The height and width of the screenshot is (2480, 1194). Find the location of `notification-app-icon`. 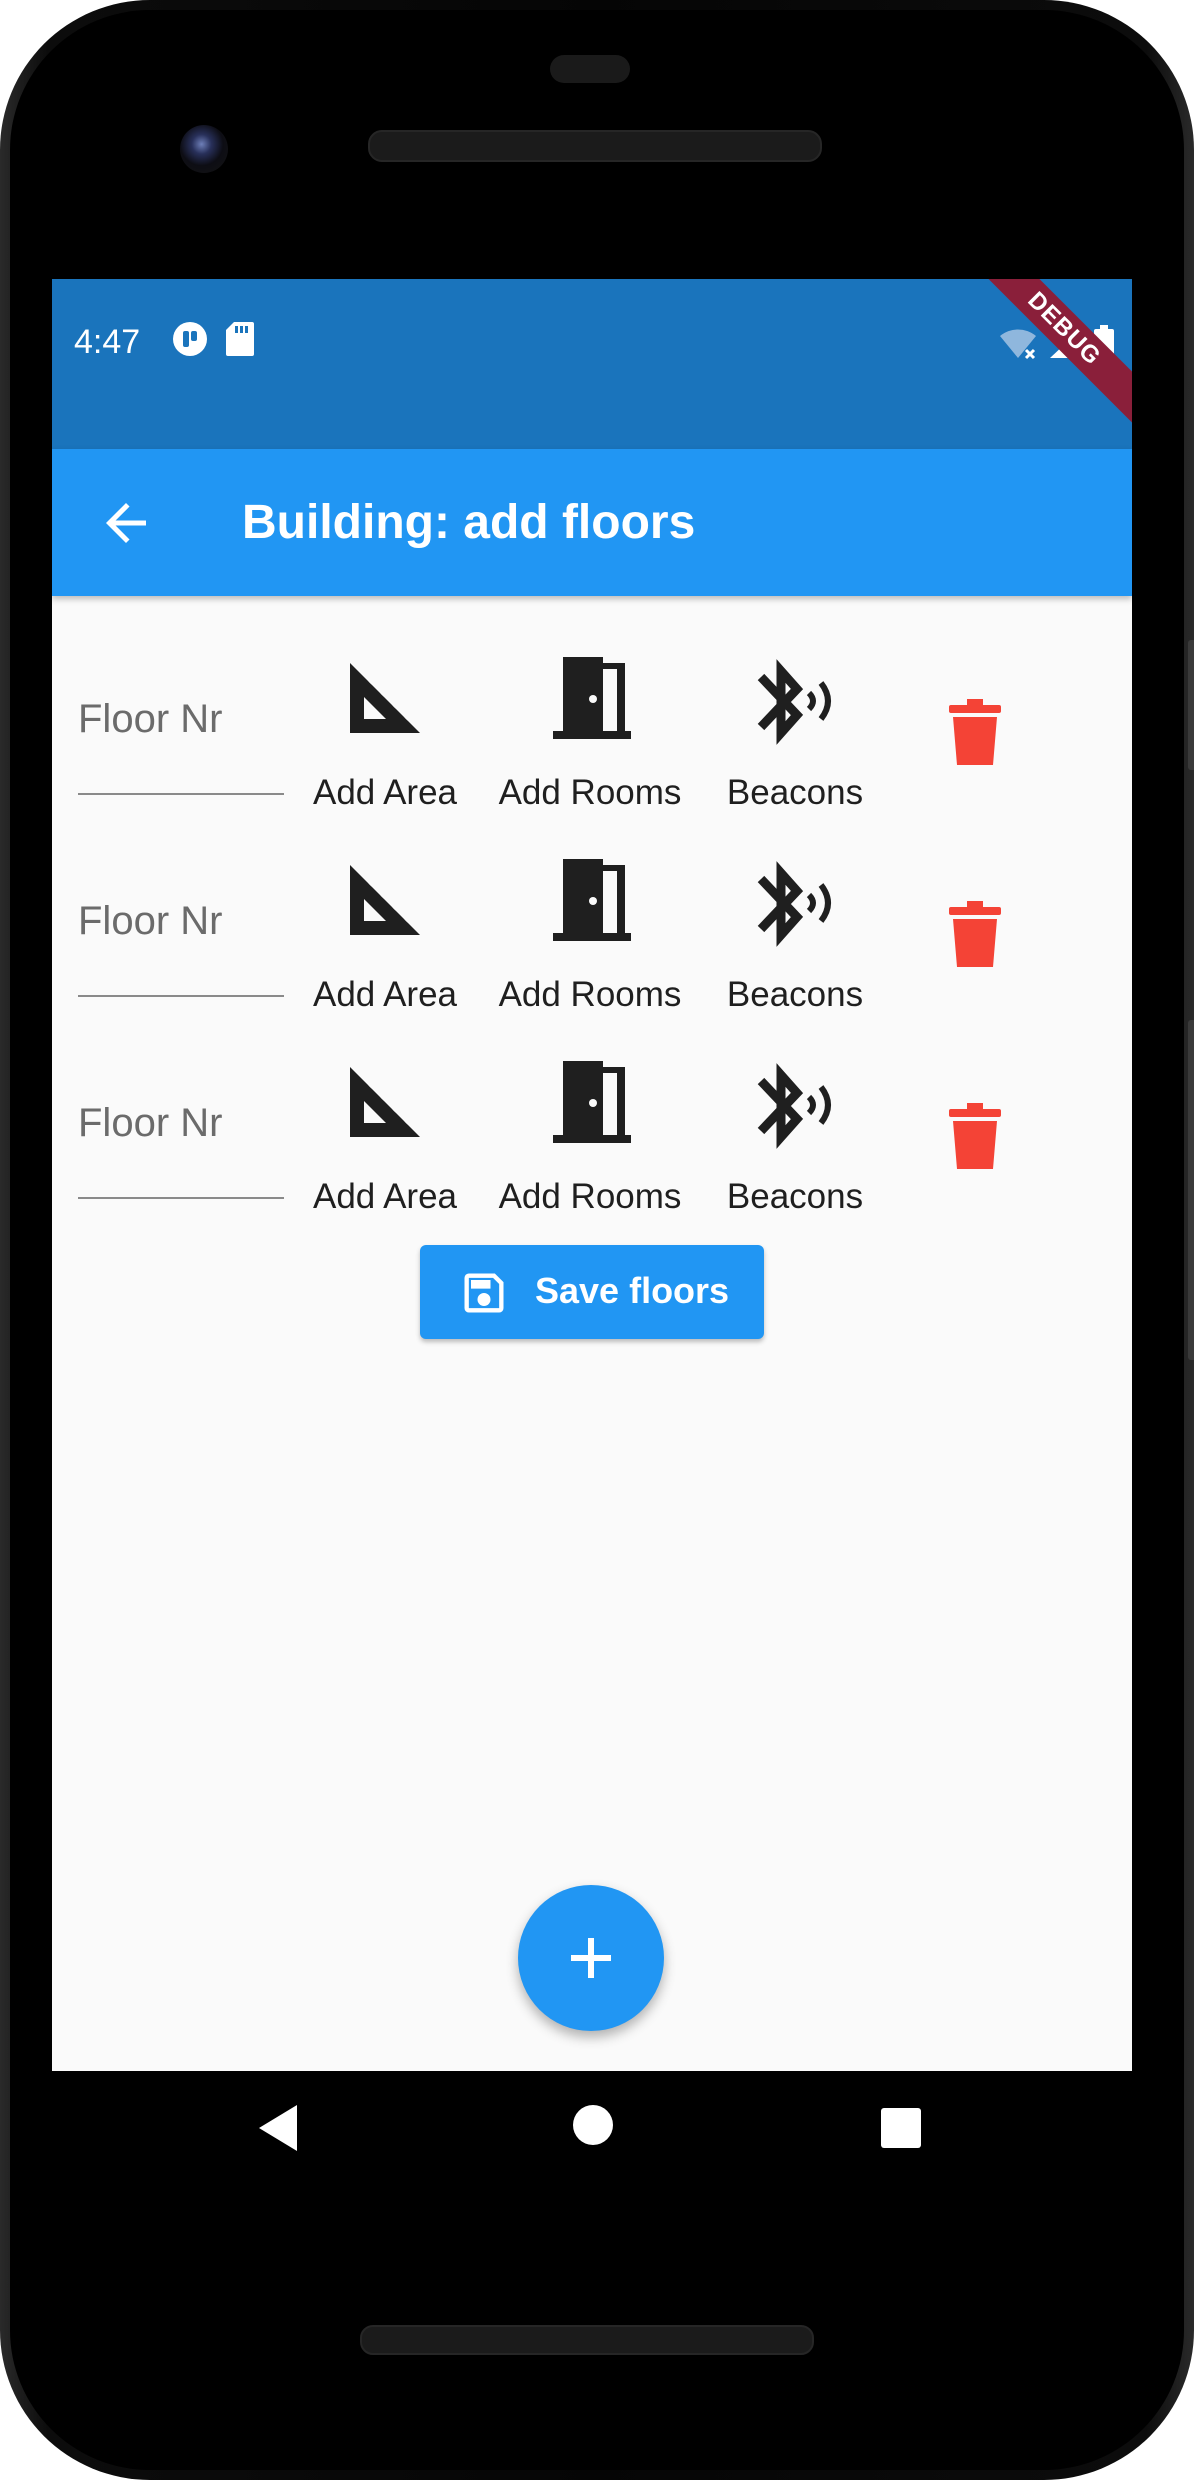

notification-app-icon is located at coordinates (190, 339).